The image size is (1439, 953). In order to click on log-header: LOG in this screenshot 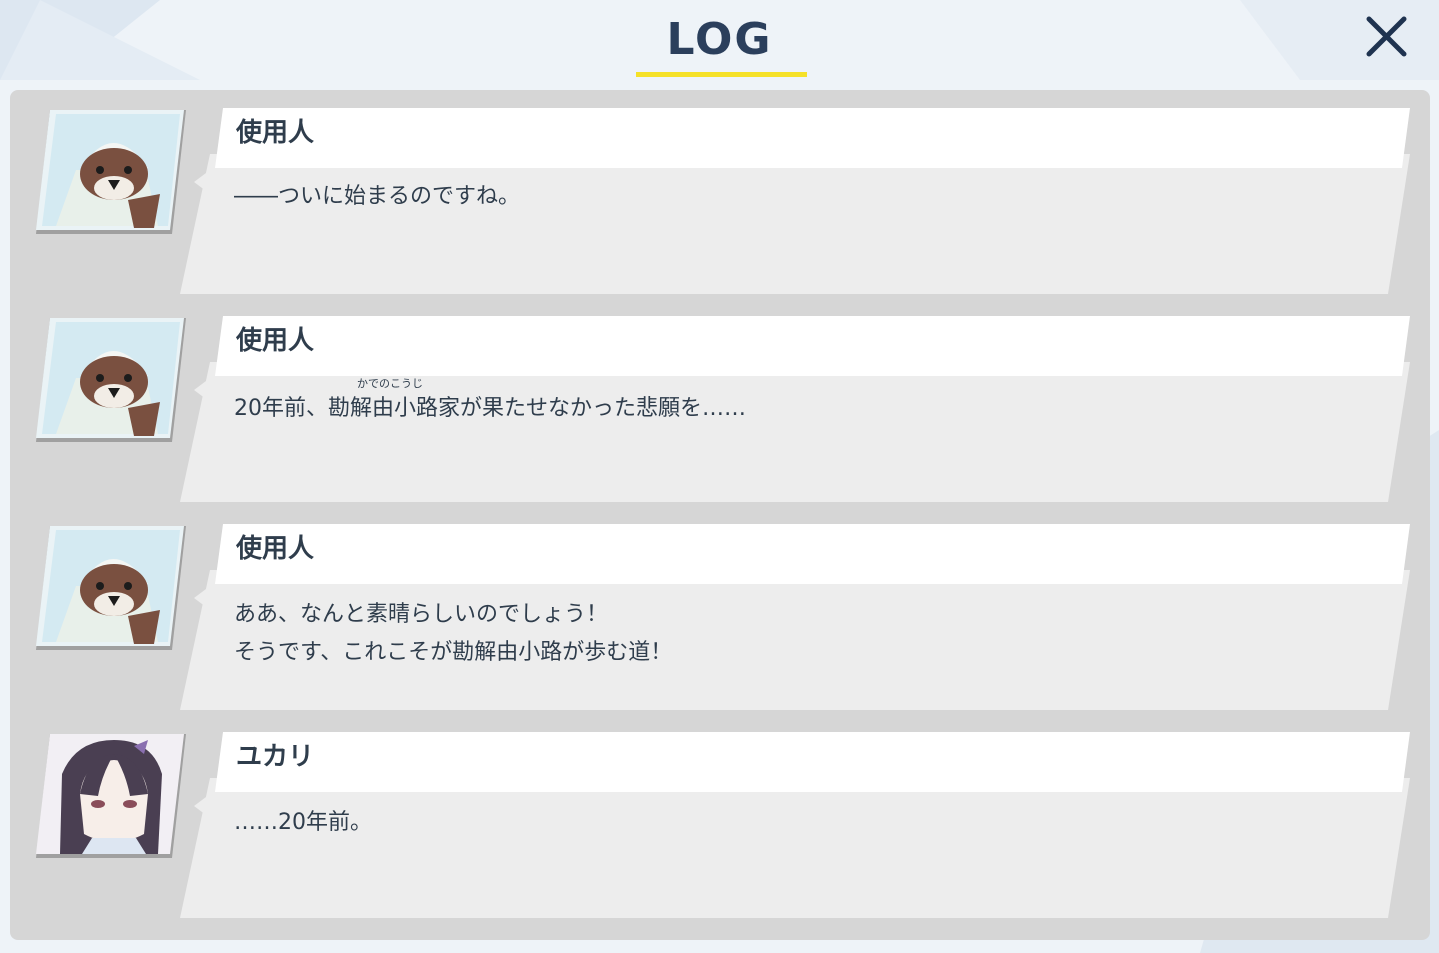, I will do `click(719, 40)`.